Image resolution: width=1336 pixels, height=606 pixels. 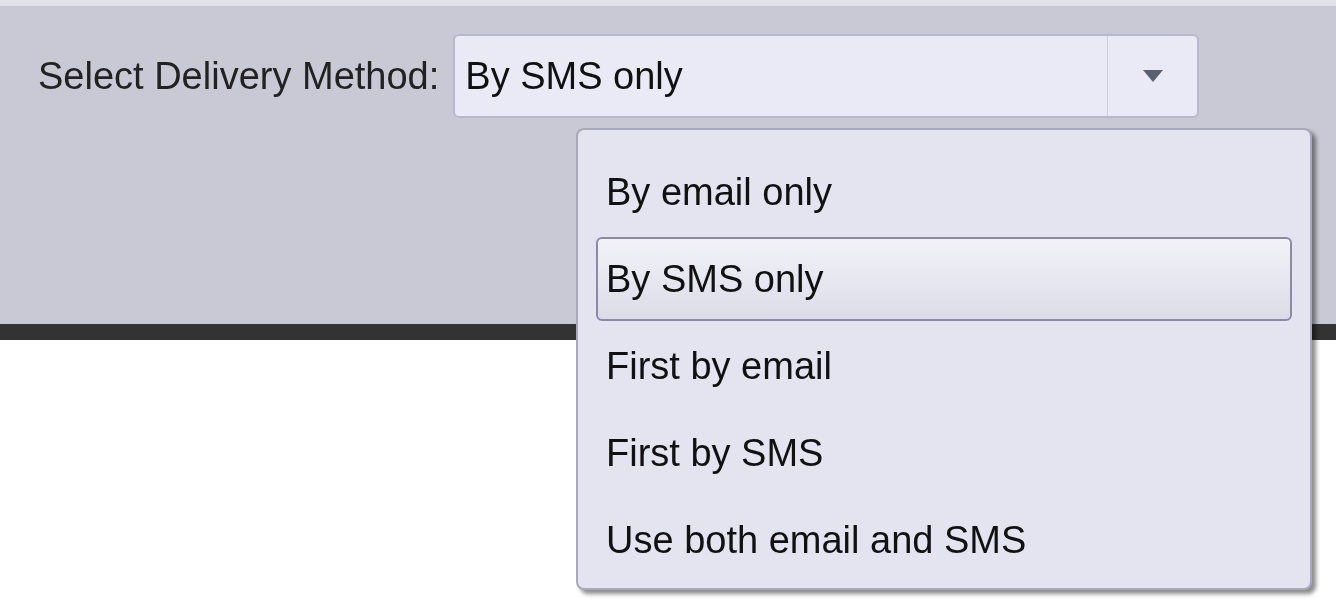 I want to click on dropdown-arrow-icon, so click(x=1152, y=76).